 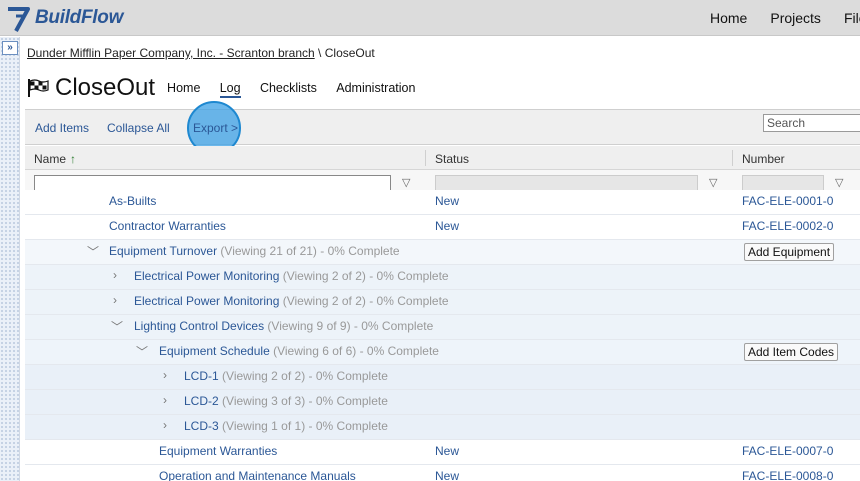 What do you see at coordinates (430, 18) in the screenshot?
I see `top-bar: BuildFlow Home Projects File` at bounding box center [430, 18].